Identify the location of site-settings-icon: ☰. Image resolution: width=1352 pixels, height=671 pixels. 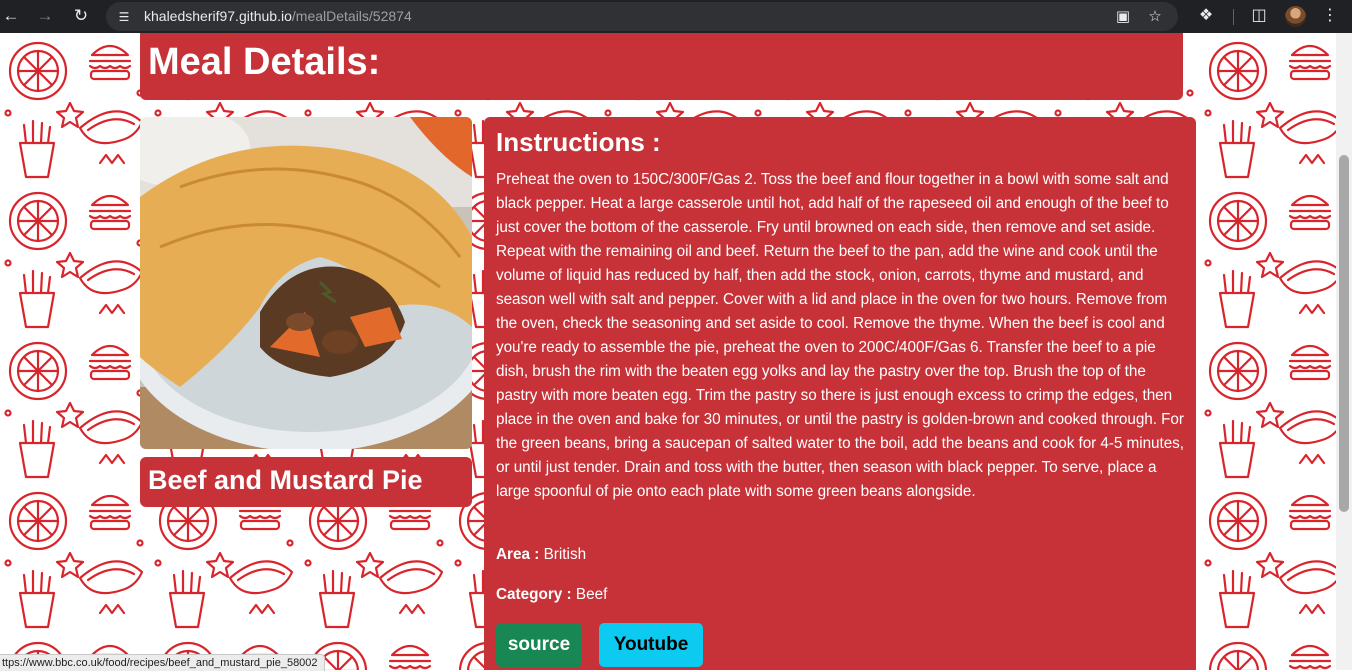
(124, 17).